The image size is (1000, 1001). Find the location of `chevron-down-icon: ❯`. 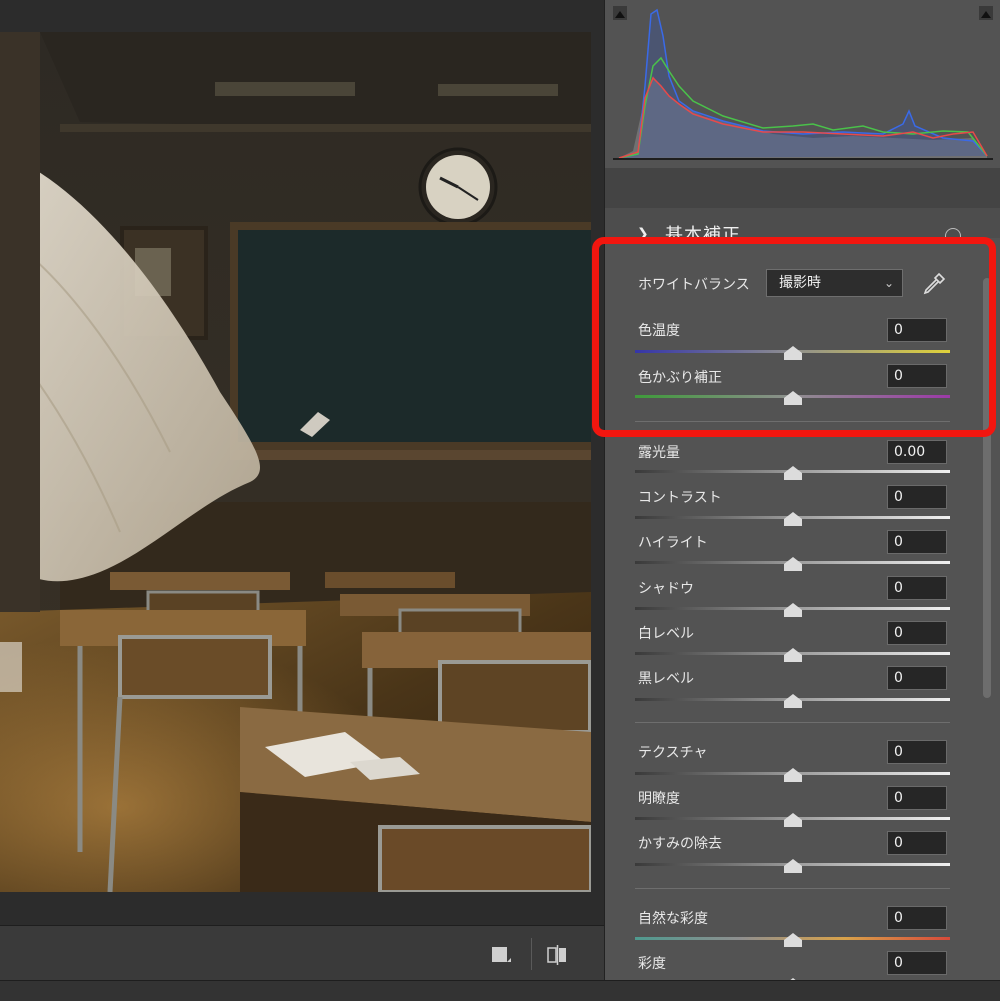

chevron-down-icon: ❯ is located at coordinates (643, 232).